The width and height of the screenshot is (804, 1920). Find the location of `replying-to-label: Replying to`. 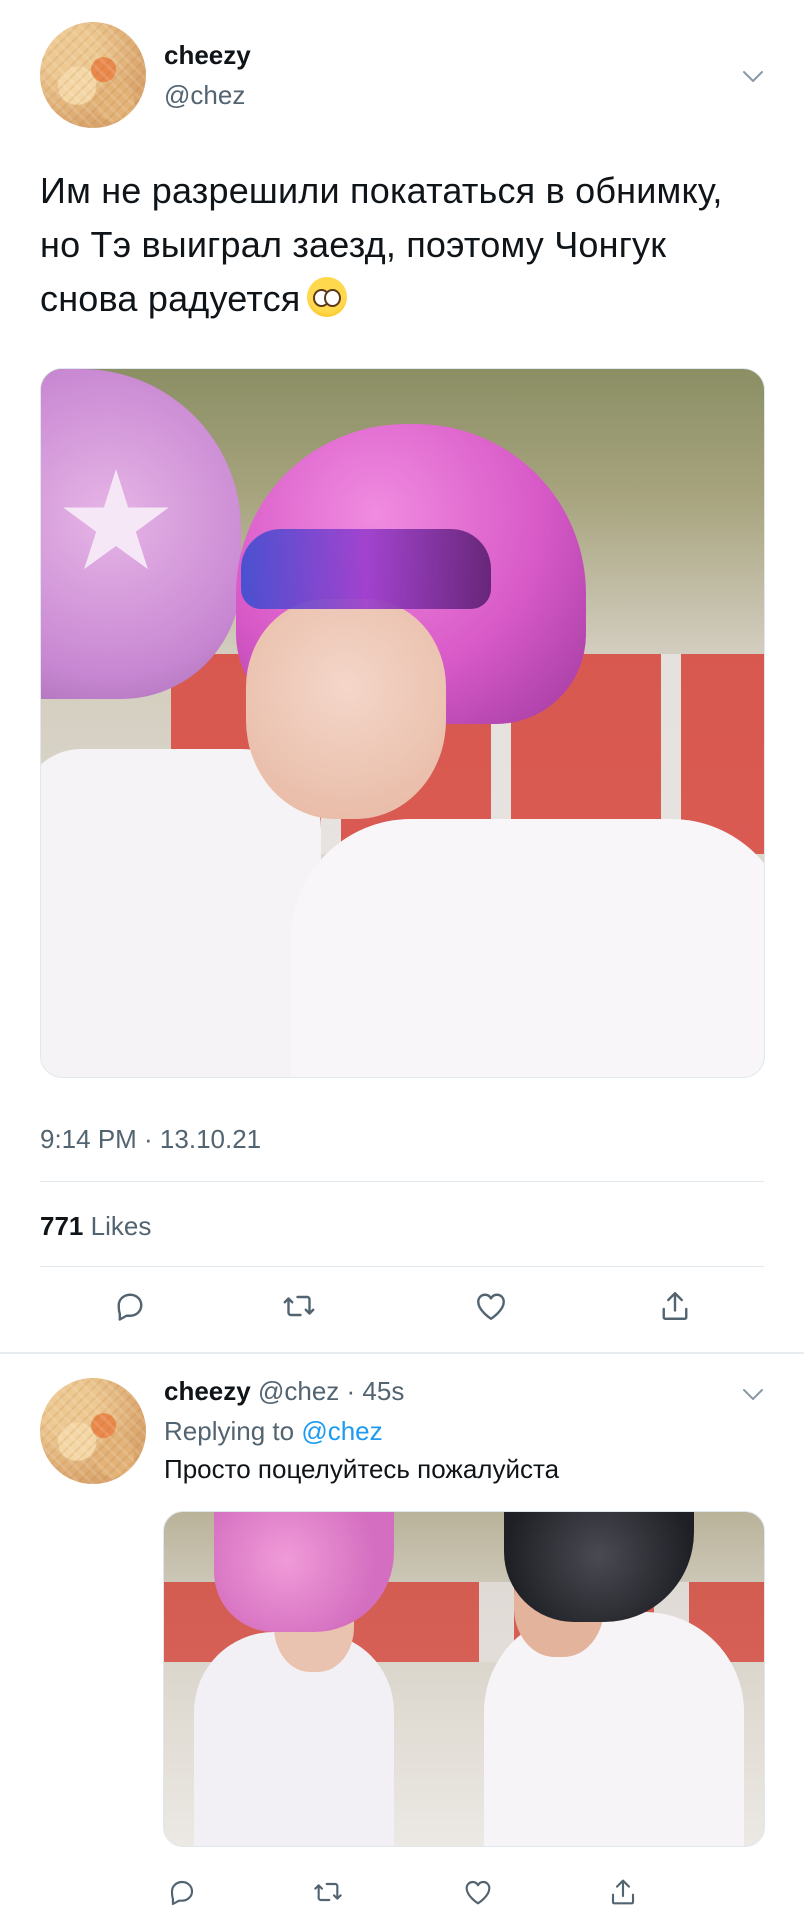

replying-to-label: Replying to is located at coordinates (229, 1431).